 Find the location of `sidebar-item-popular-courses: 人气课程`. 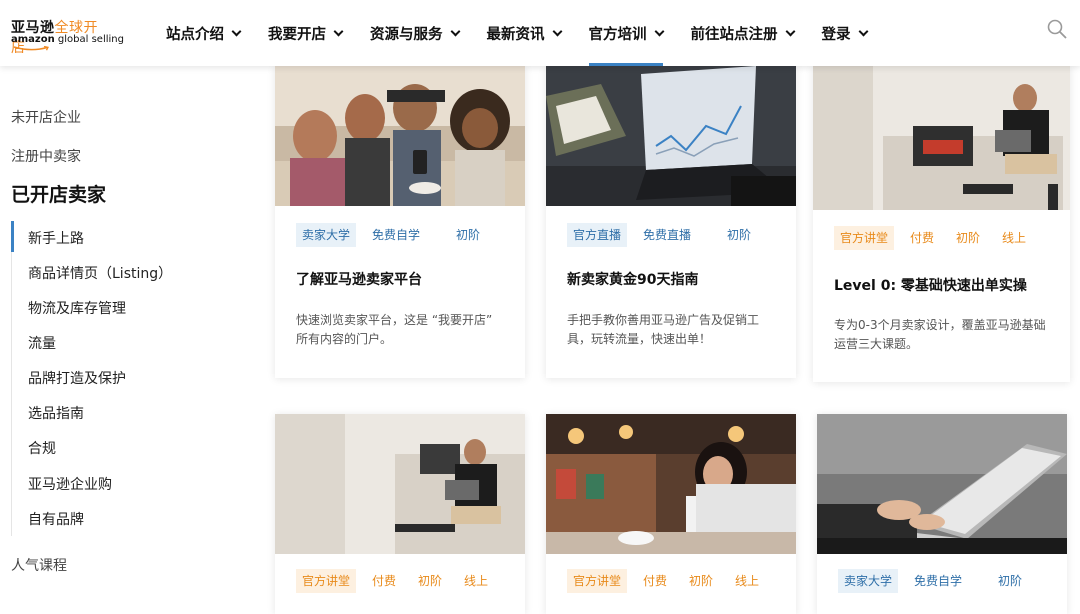

sidebar-item-popular-courses: 人气课程 is located at coordinates (39, 565).